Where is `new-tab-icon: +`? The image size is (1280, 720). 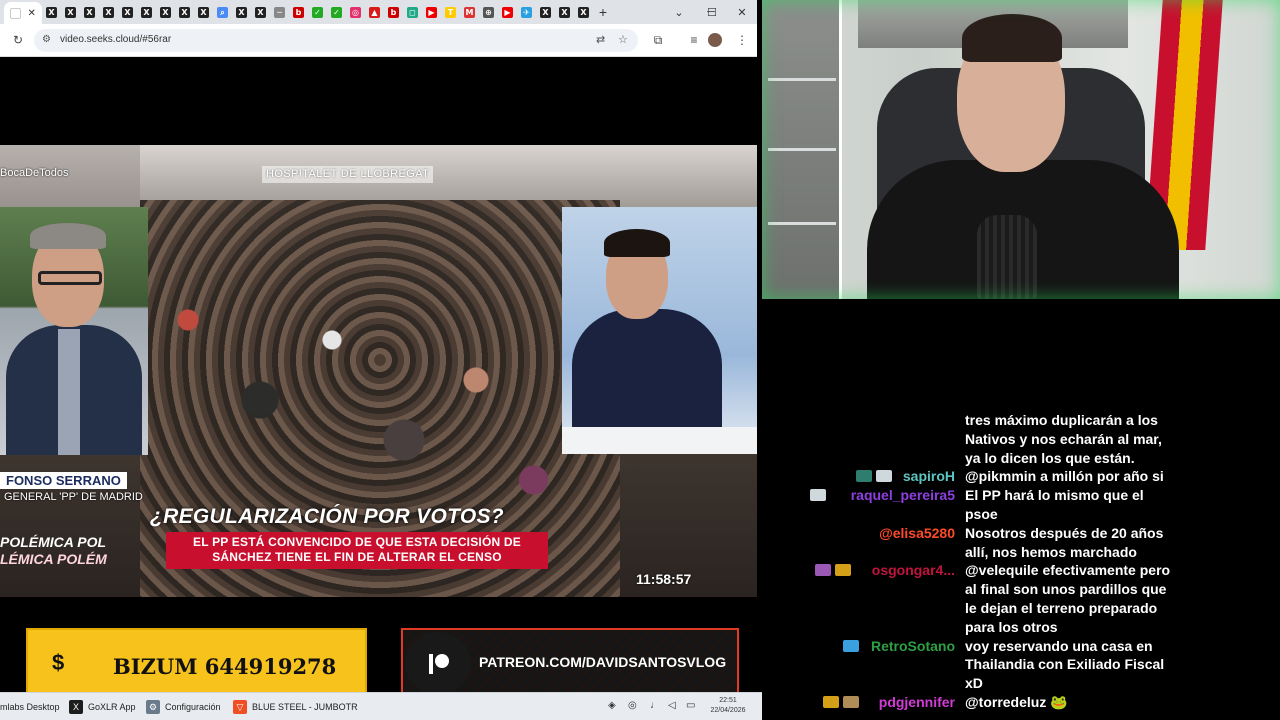
new-tab-icon: + is located at coordinates (603, 12).